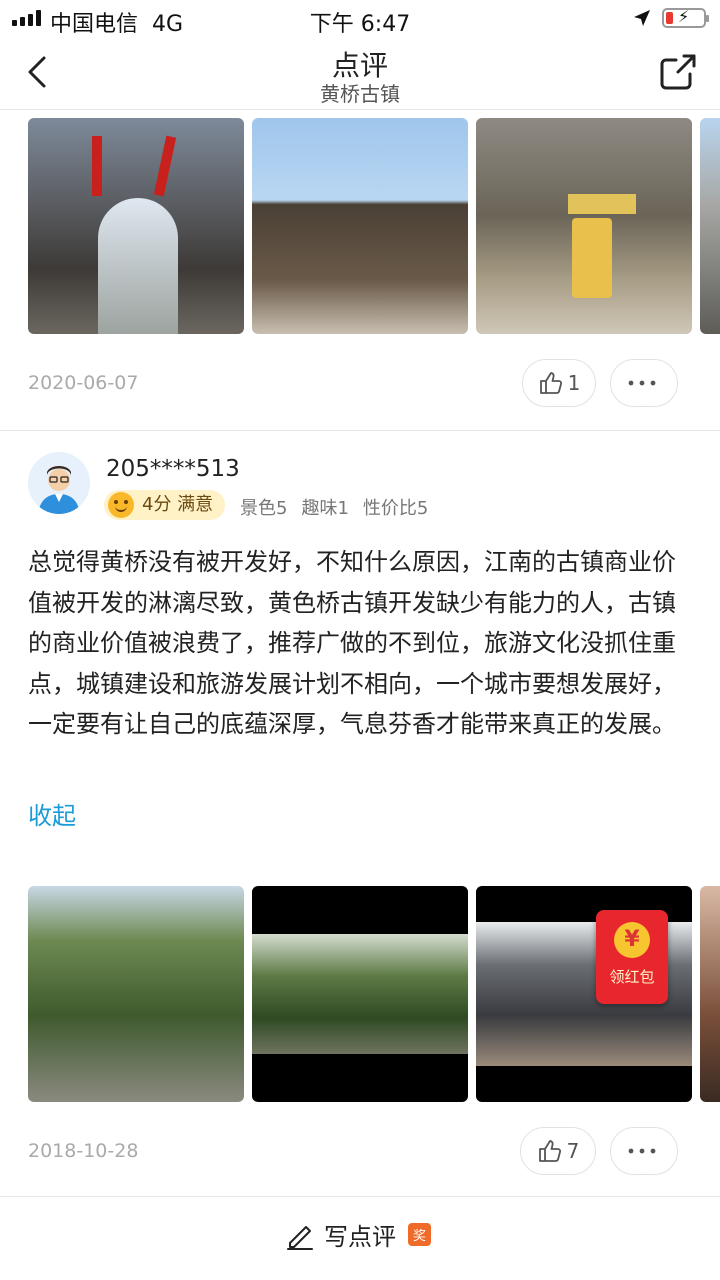 The width and height of the screenshot is (720, 1280). What do you see at coordinates (420, 1234) in the screenshot?
I see `award-badge: 奖` at bounding box center [420, 1234].